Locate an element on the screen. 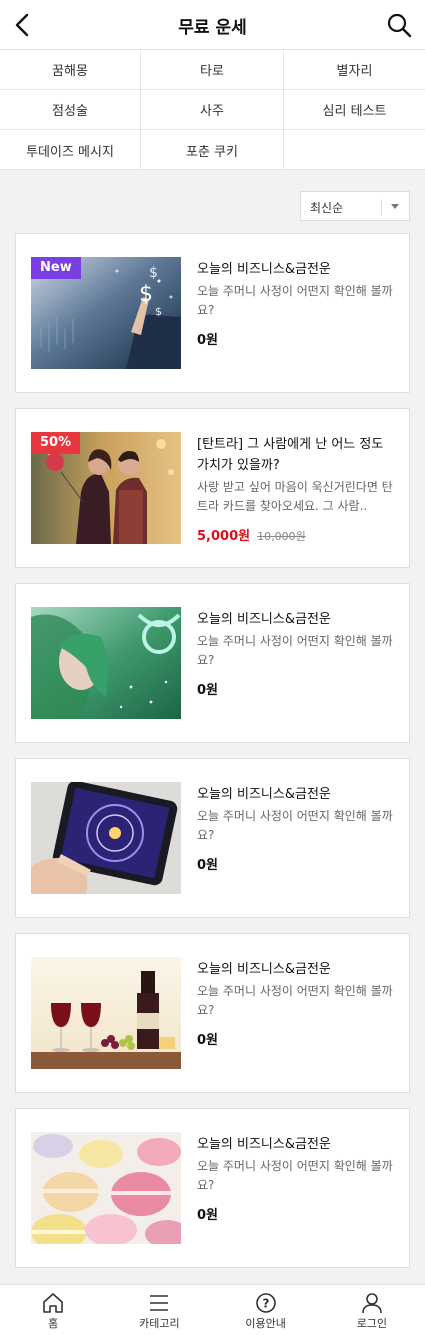 The image size is (425, 1335). product-thumbnail: $ $ $ New is located at coordinates (106, 313).